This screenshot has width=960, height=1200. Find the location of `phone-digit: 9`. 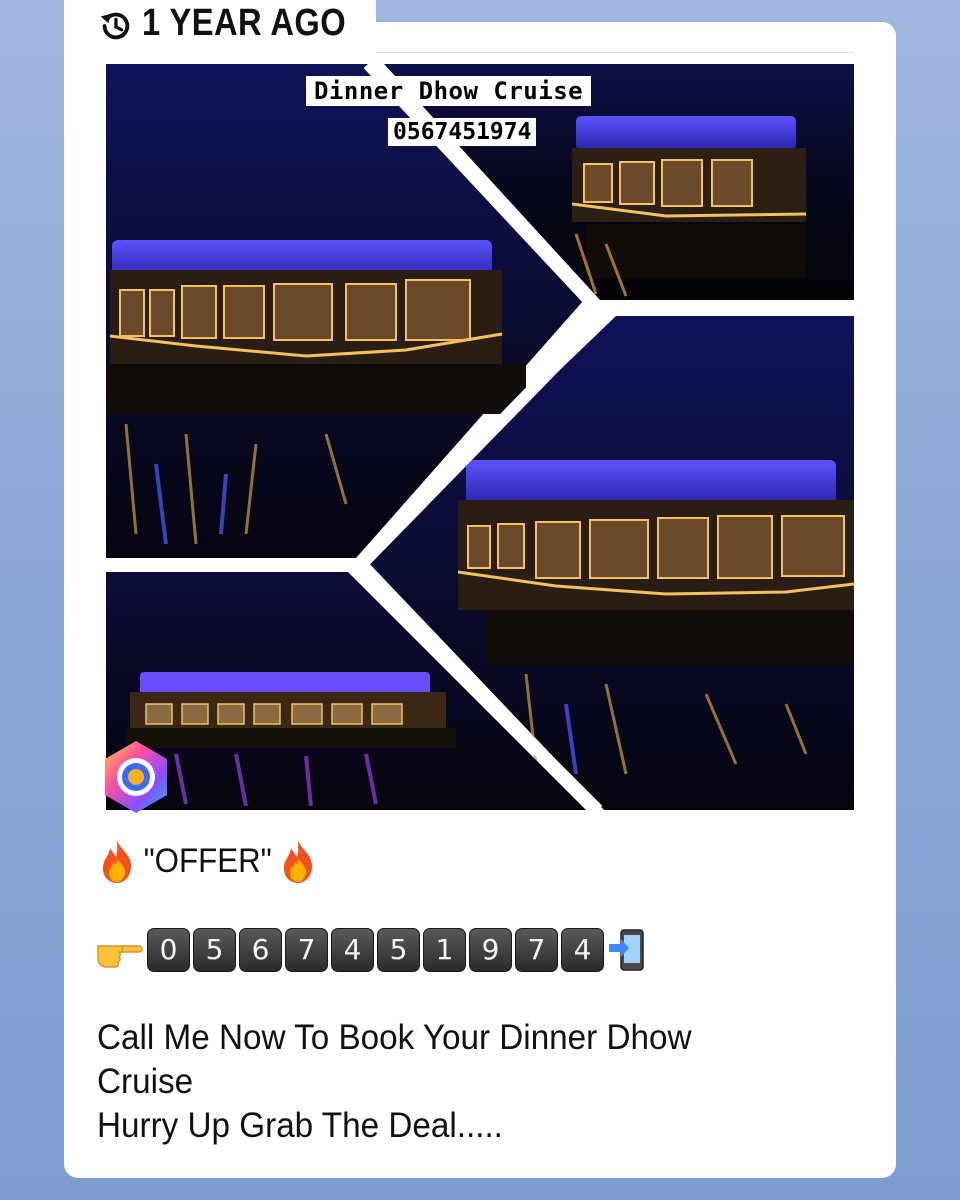

phone-digit: 9 is located at coordinates (490, 950).